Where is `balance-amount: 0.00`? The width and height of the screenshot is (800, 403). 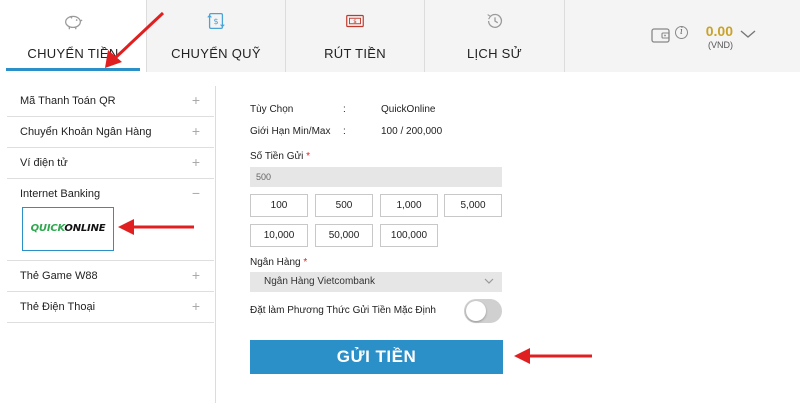 balance-amount: 0.00 is located at coordinates (719, 31).